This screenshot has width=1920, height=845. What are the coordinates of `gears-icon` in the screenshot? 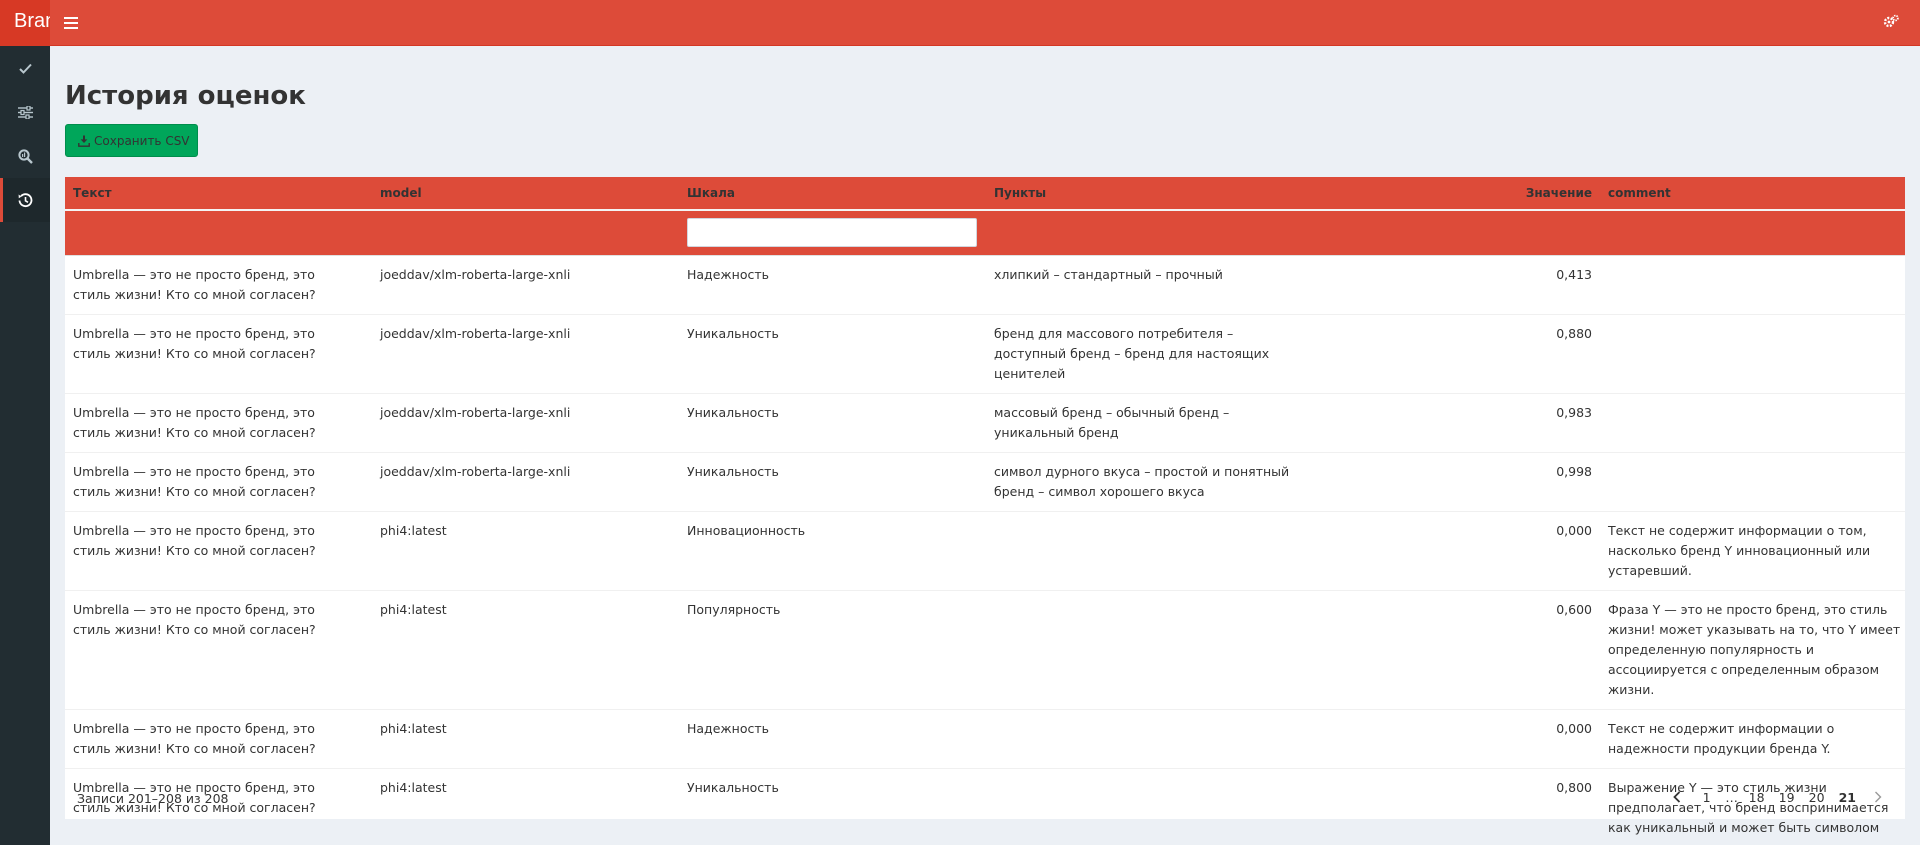 It's located at (1891, 21).